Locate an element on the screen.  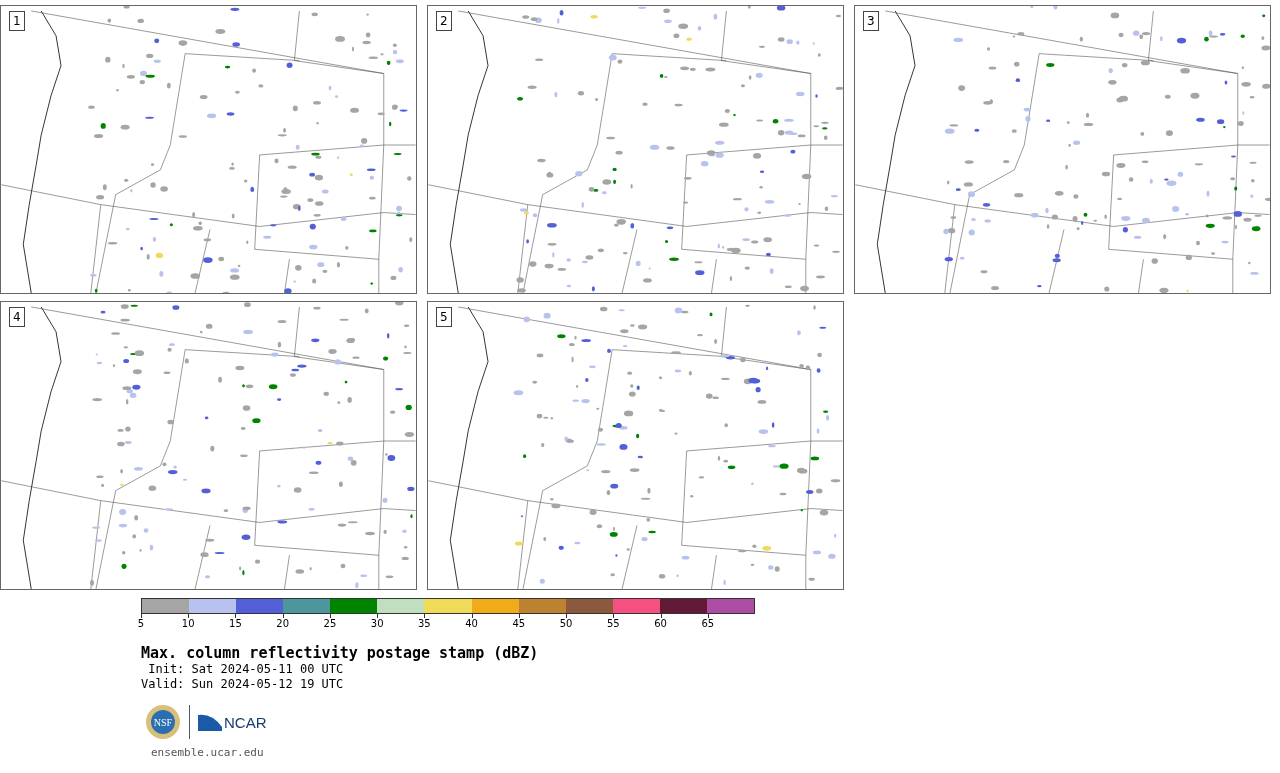
nsf-logo: NSF is located at coordinates (163, 722).